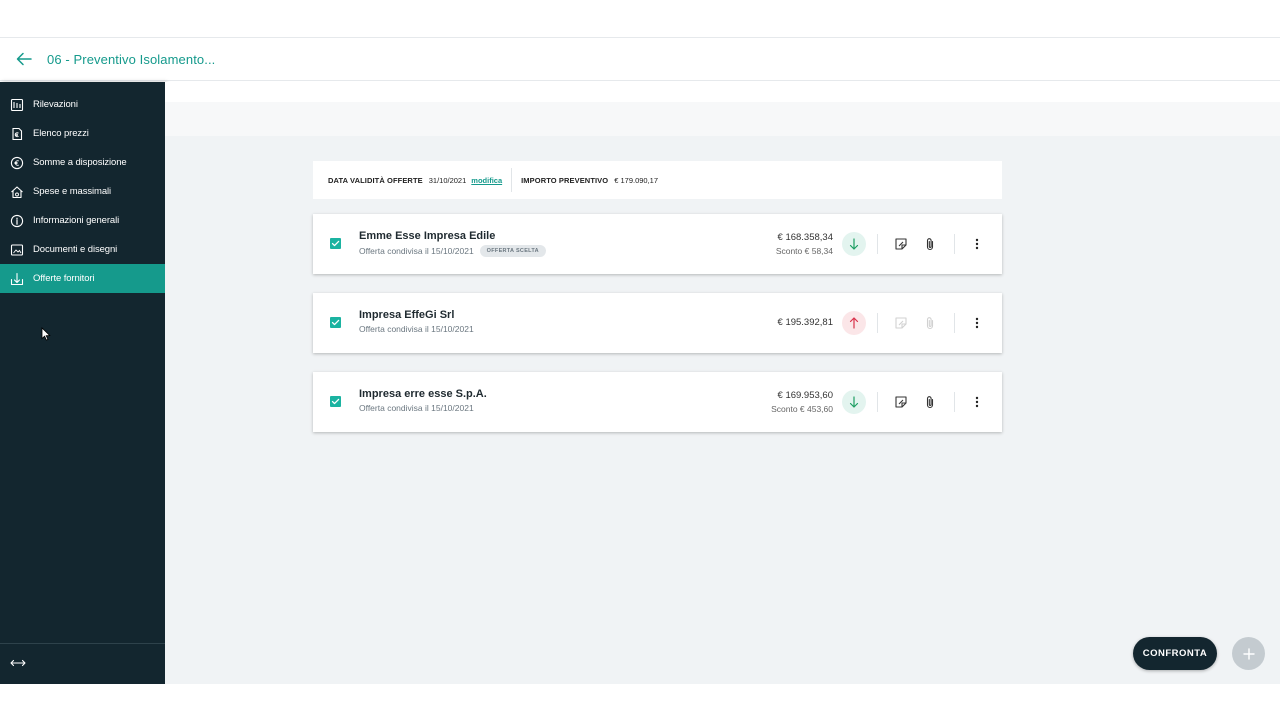 The width and height of the screenshot is (1280, 720). Describe the element at coordinates (72, 191) in the screenshot. I see `sidebar-item-label: Spese e massimali` at that location.